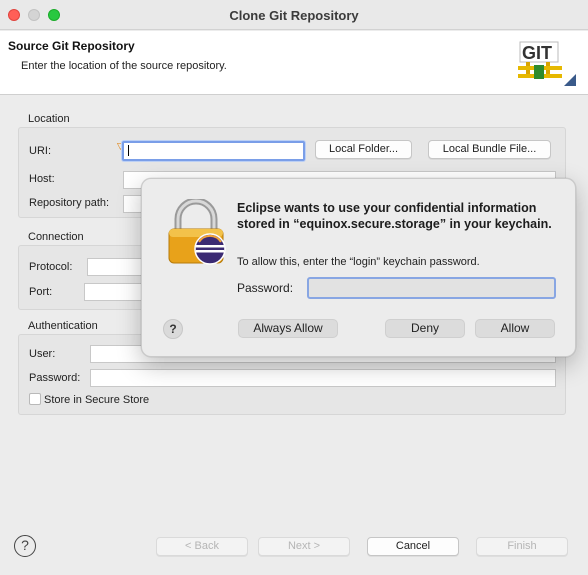 This screenshot has height=575, width=588. What do you see at coordinates (547, 63) in the screenshot?
I see `git-logo-icon: GIT` at bounding box center [547, 63].